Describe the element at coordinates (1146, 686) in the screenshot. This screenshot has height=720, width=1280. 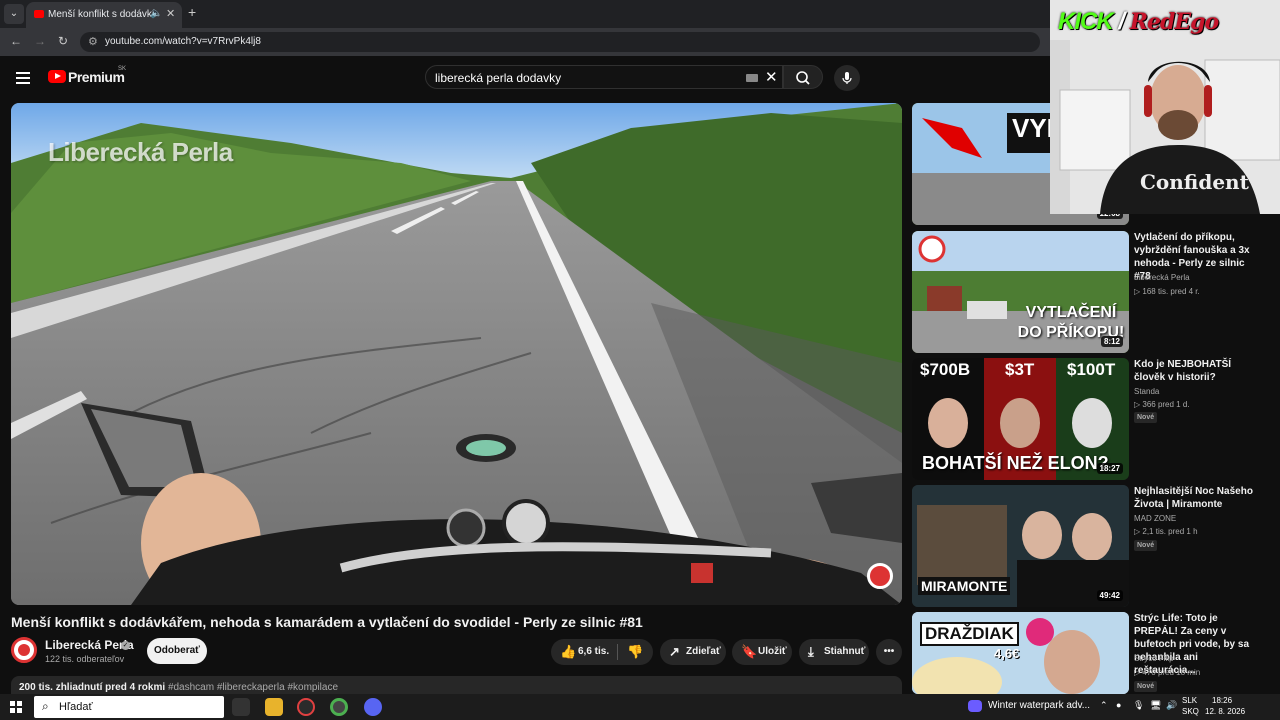
I see `rec-new-badge-5: Nové` at that location.